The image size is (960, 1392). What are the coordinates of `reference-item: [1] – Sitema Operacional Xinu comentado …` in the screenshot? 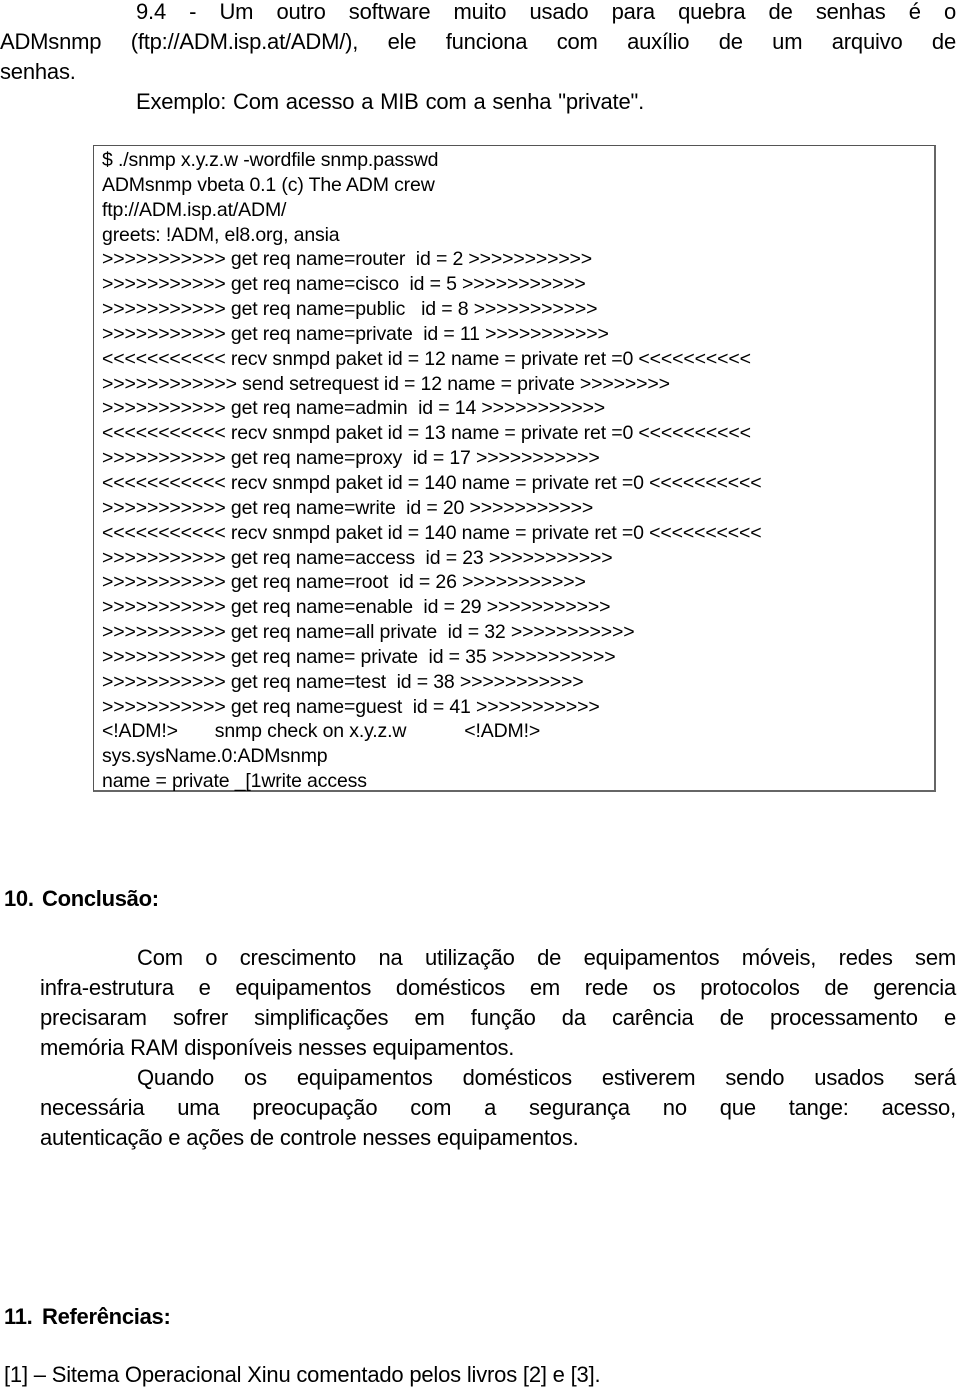 It's located at (302, 1374).